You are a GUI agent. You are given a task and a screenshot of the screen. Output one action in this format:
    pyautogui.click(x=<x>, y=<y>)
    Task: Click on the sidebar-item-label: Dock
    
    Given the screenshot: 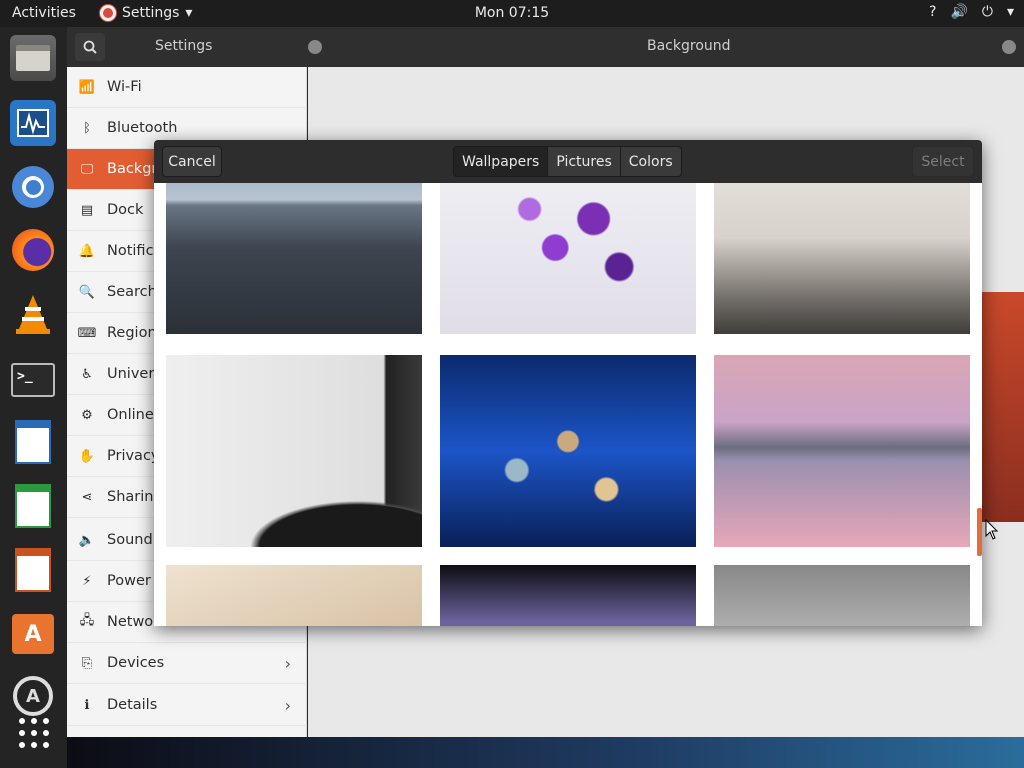 What is the action you would take?
    pyautogui.click(x=125, y=210)
    